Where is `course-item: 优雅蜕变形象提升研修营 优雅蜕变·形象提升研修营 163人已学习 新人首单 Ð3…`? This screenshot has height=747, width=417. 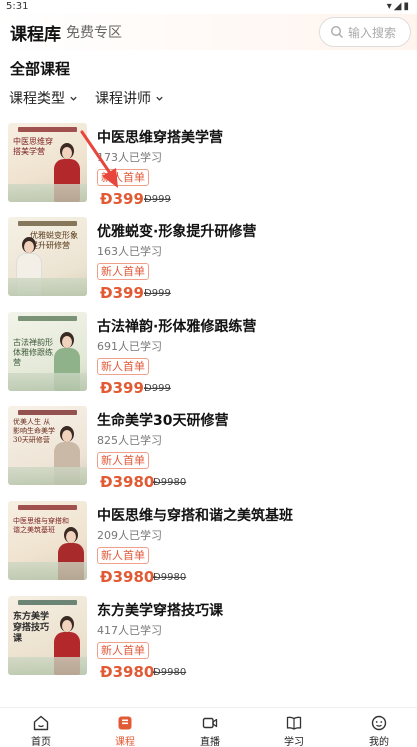 course-item: 优雅蜕变形象提升研修营 优雅蜕变·形象提升研修营 163人已学习 新人首单 Ð3… is located at coordinates (208, 264).